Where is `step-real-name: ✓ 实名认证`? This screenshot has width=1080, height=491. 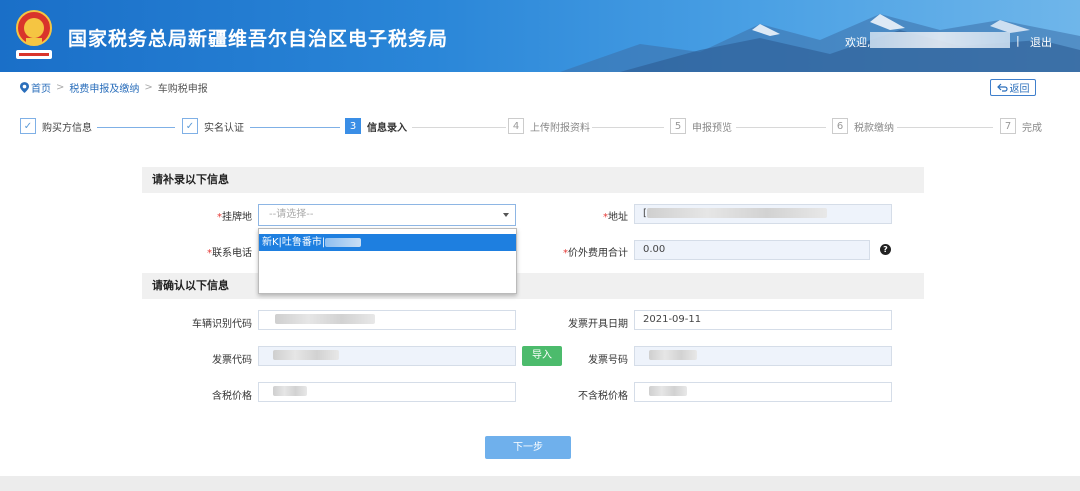
step-real-name: ✓ 实名认证 is located at coordinates (213, 126).